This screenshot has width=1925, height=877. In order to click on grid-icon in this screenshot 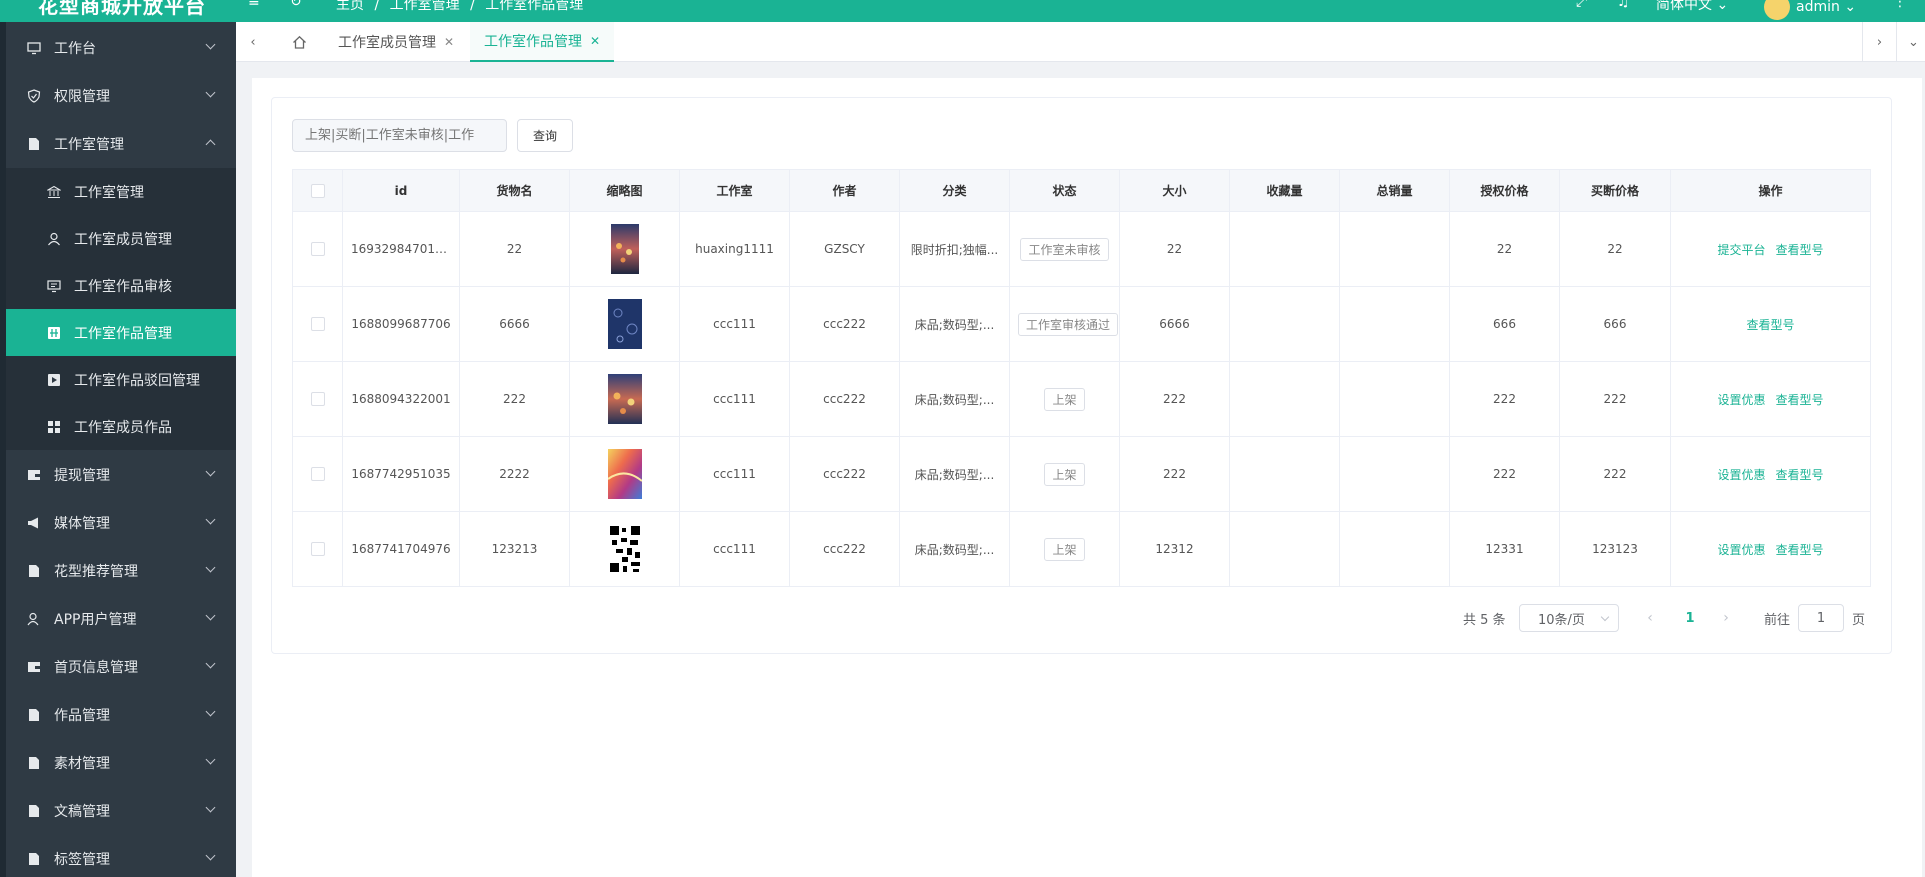, I will do `click(54, 333)`.